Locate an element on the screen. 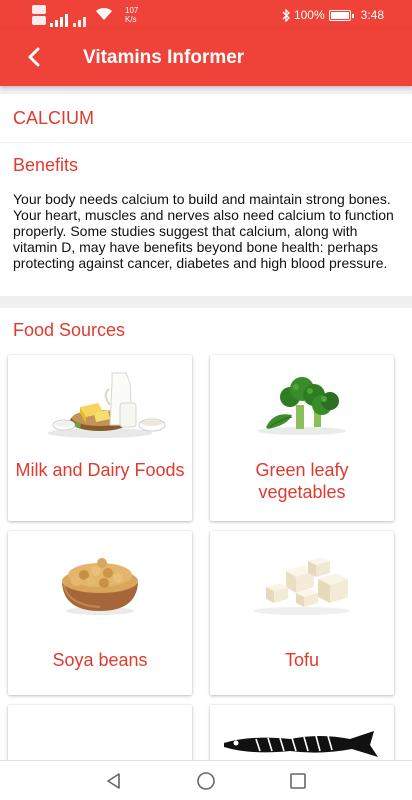 The width and height of the screenshot is (412, 800). food-card-milk: Milk and Dairy Foods is located at coordinates (100, 438).